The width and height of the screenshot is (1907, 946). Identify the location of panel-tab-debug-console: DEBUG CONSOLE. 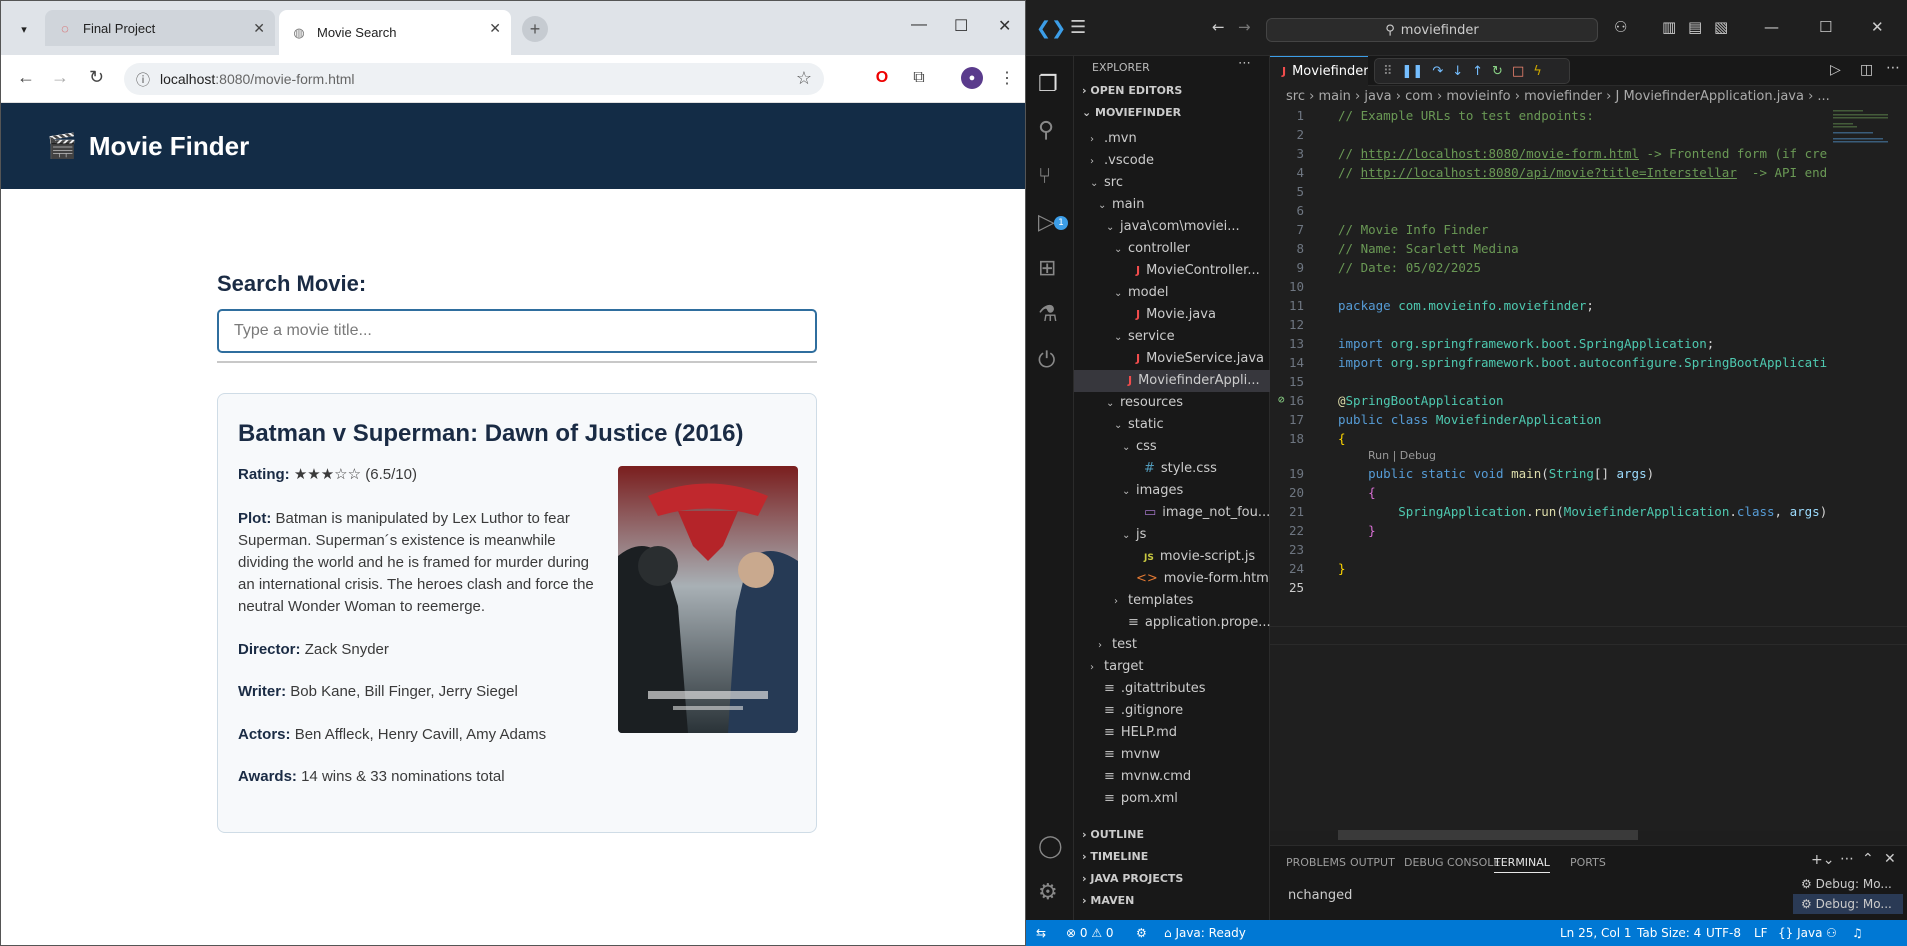
(1452, 862).